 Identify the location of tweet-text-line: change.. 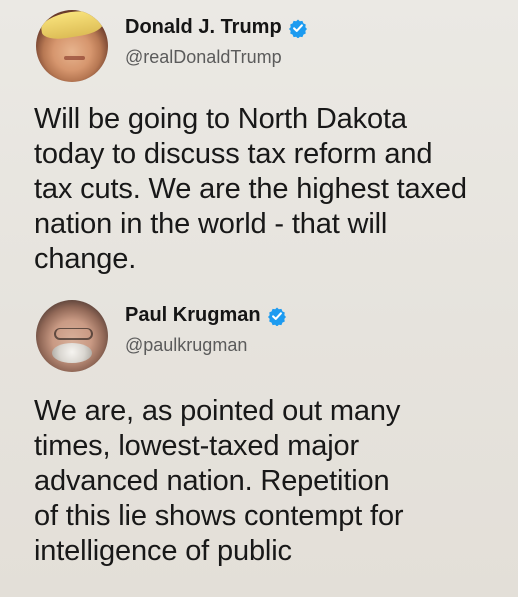
(85, 259).